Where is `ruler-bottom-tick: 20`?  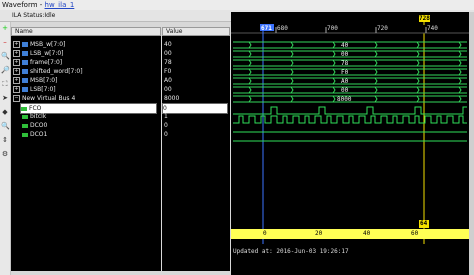
ruler-bottom-tick: 20 is located at coordinates (319, 233).